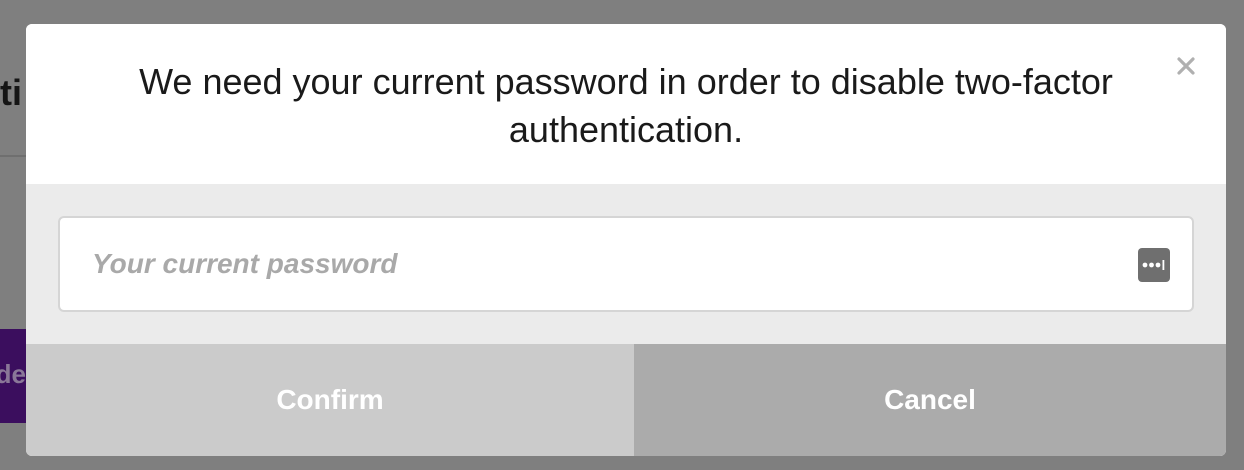 The image size is (1244, 470). Describe the element at coordinates (13, 374) in the screenshot. I see `background-button-label: de` at that location.